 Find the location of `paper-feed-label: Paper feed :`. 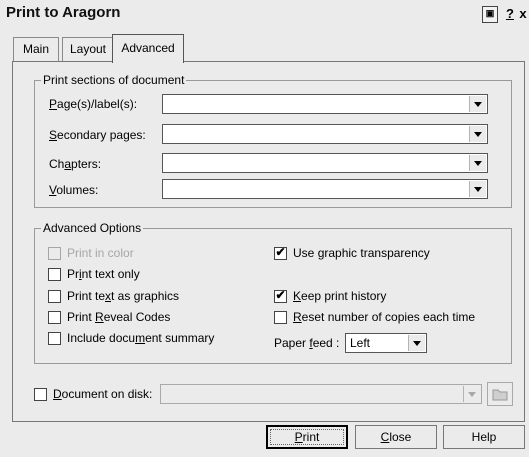

paper-feed-label: Paper feed : is located at coordinates (307, 343).